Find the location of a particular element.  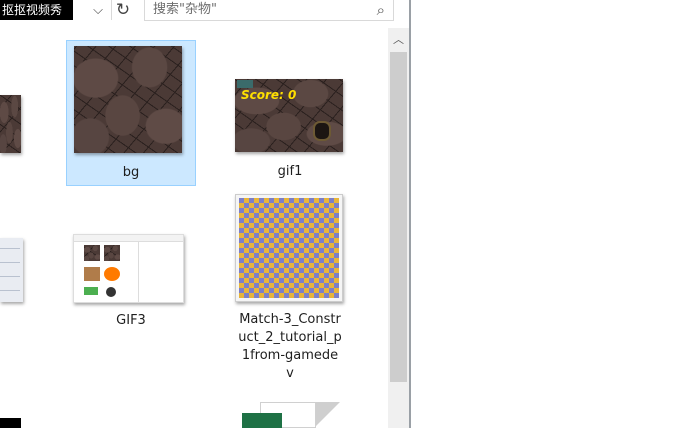

file-thumbnail: Score: 0 is located at coordinates (289, 115).